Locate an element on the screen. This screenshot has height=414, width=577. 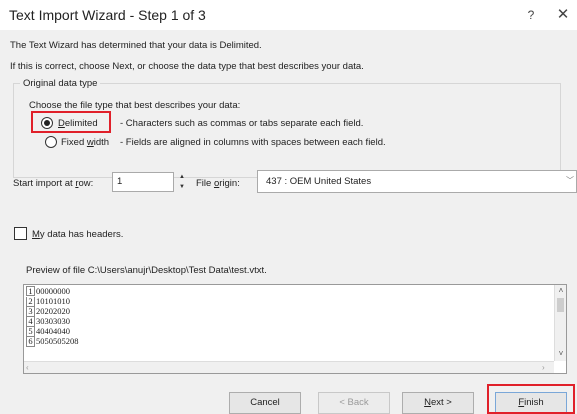
scroll-up-icon: ˄ is located at coordinates (560, 291).